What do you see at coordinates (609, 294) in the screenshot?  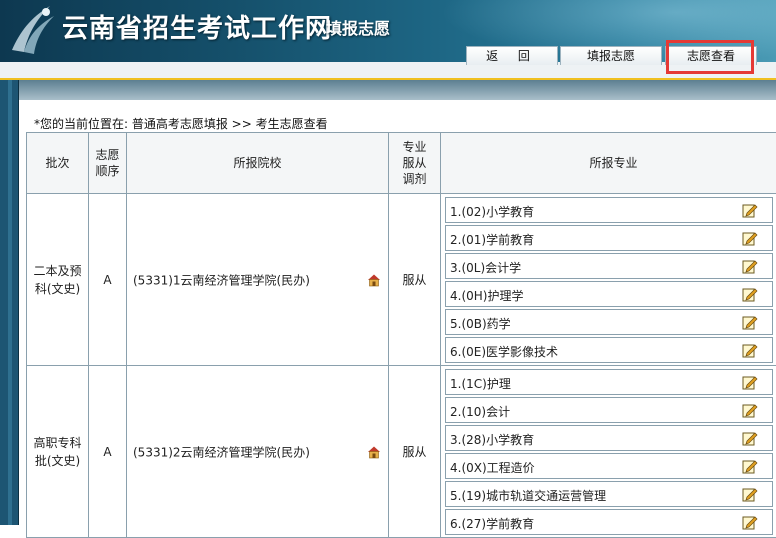 I see `major-item: 4.(0H)护理学` at bounding box center [609, 294].